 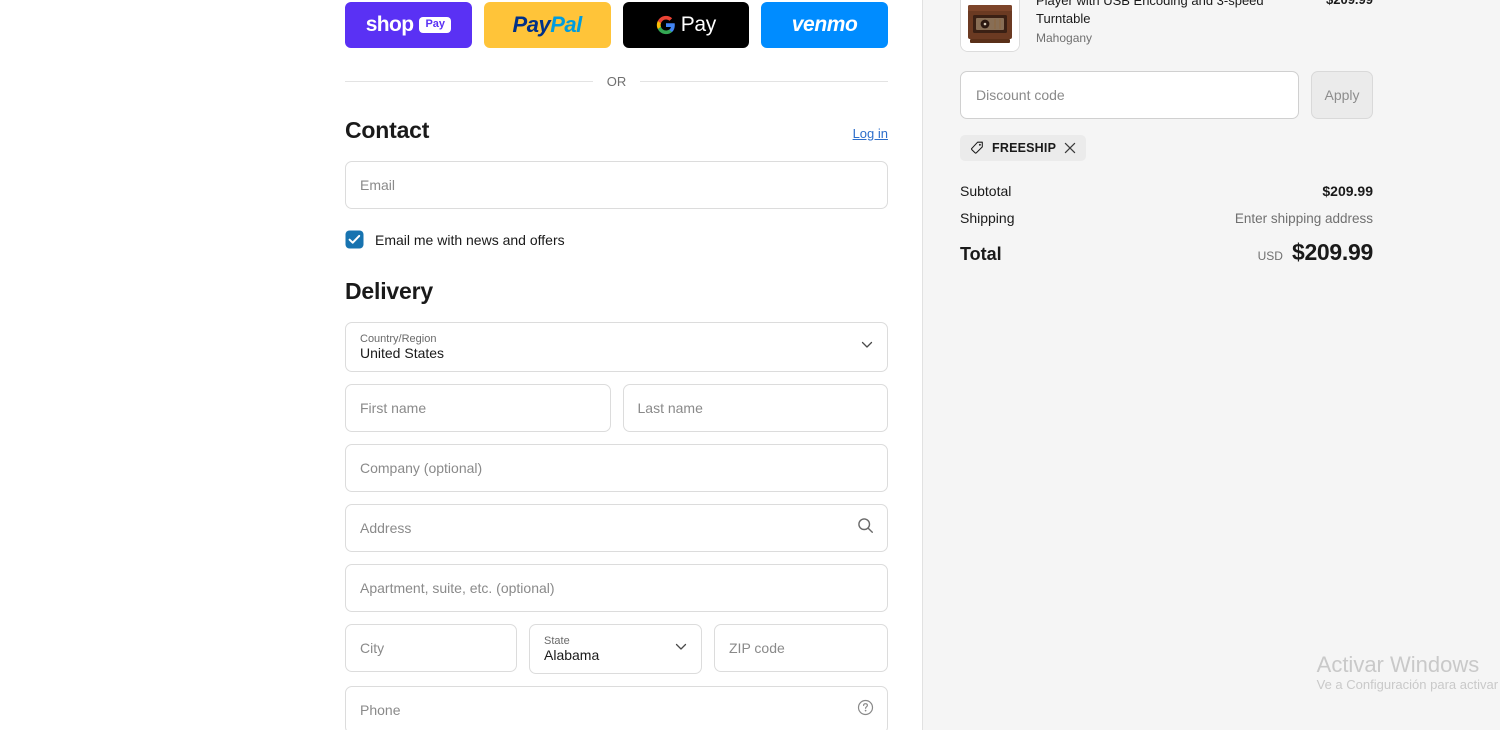 What do you see at coordinates (1020, 95) in the screenshot?
I see `discount-code-placeholder: Discount code` at bounding box center [1020, 95].